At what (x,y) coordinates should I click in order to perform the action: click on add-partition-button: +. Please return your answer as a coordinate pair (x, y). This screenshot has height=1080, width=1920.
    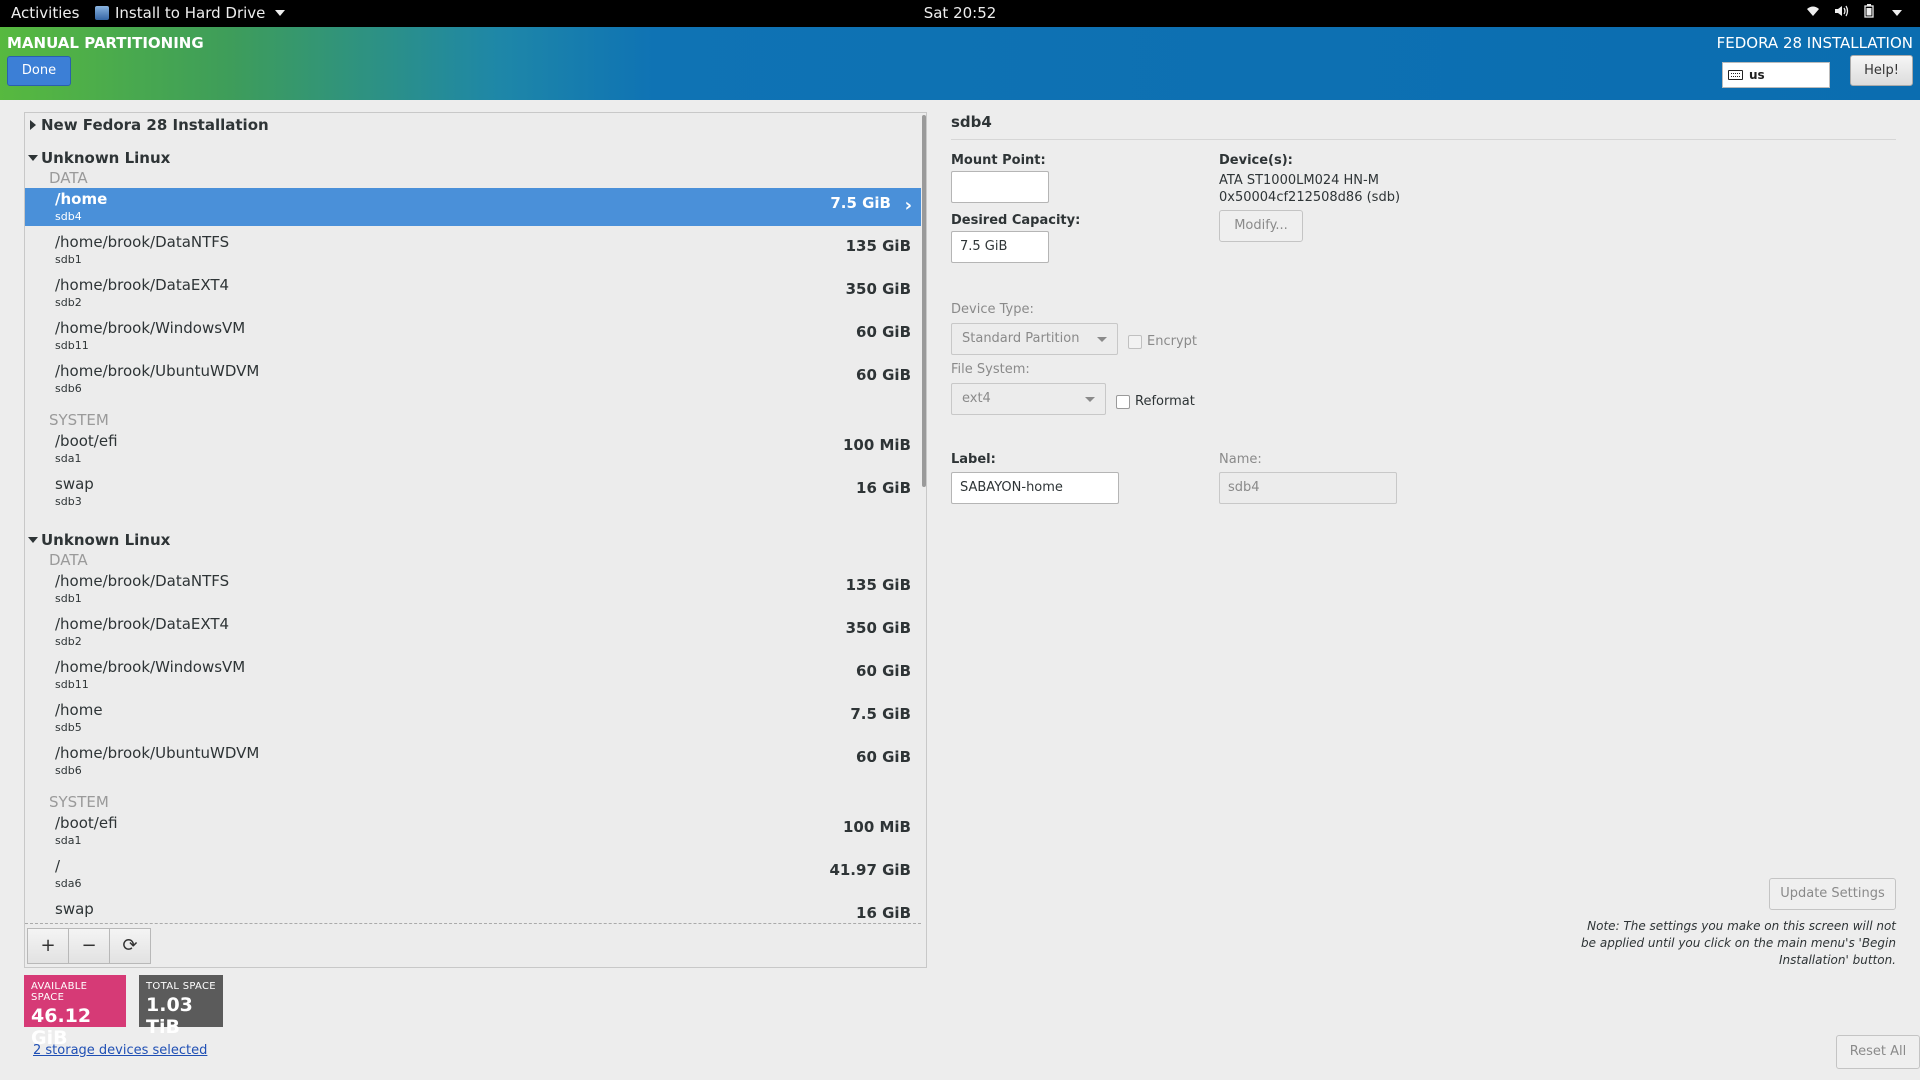
    Looking at the image, I should click on (48, 946).